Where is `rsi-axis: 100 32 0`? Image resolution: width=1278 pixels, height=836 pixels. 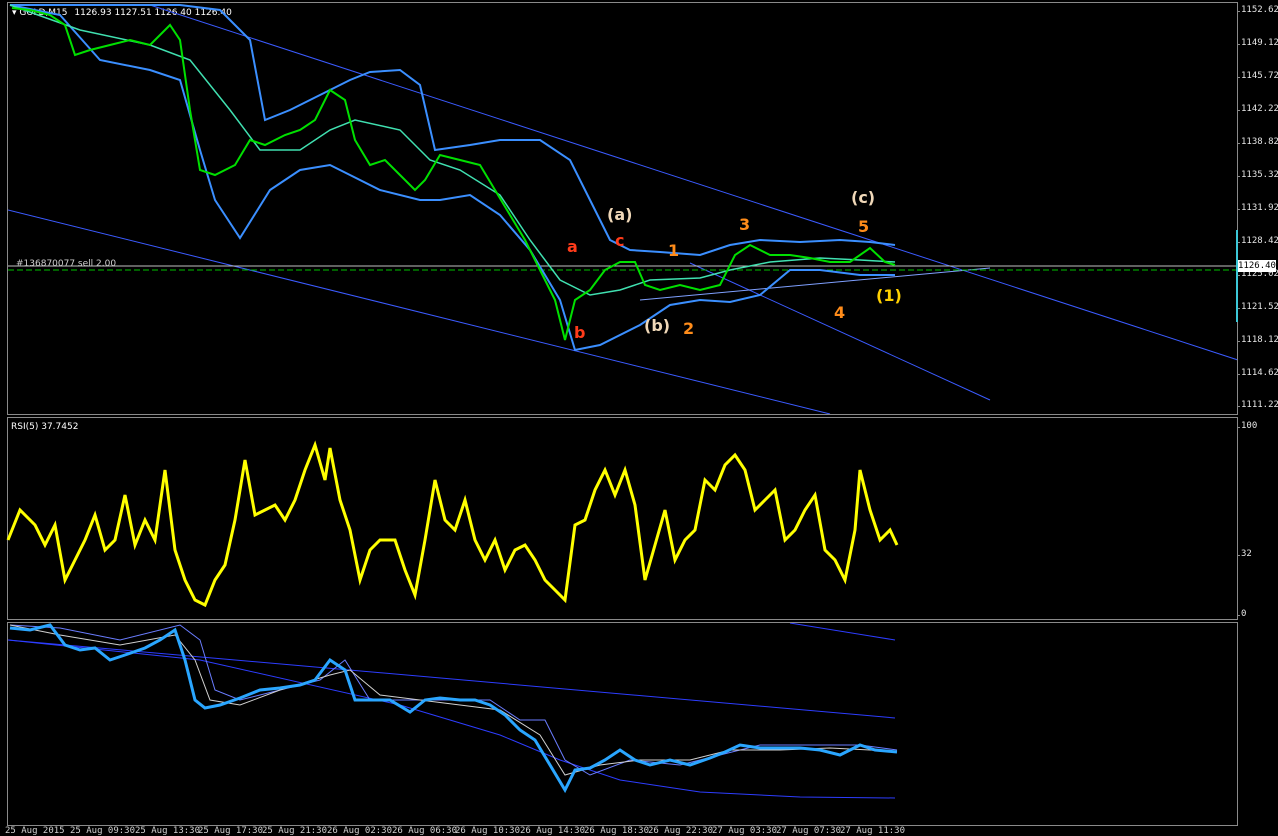 rsi-axis: 100 32 0 is located at coordinates (1257, 518).